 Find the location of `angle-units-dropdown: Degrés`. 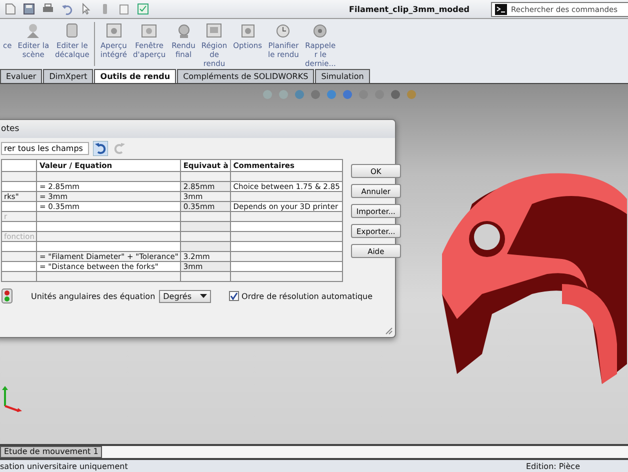

angle-units-dropdown: Degrés is located at coordinates (185, 296).